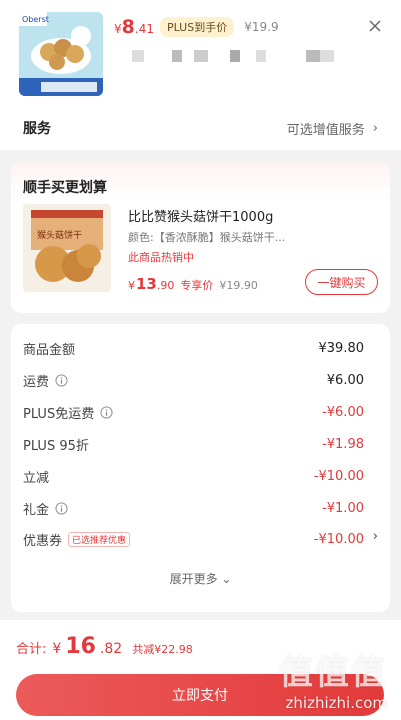  I want to click on coupon-badge: 已选推荐优惠, so click(99, 539).